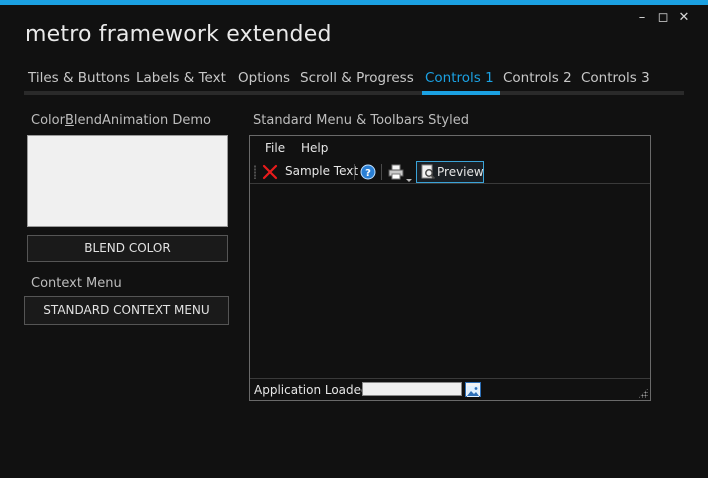  Describe the element at coordinates (615, 79) in the screenshot. I see `tab-controls-3: Controls 3` at that location.